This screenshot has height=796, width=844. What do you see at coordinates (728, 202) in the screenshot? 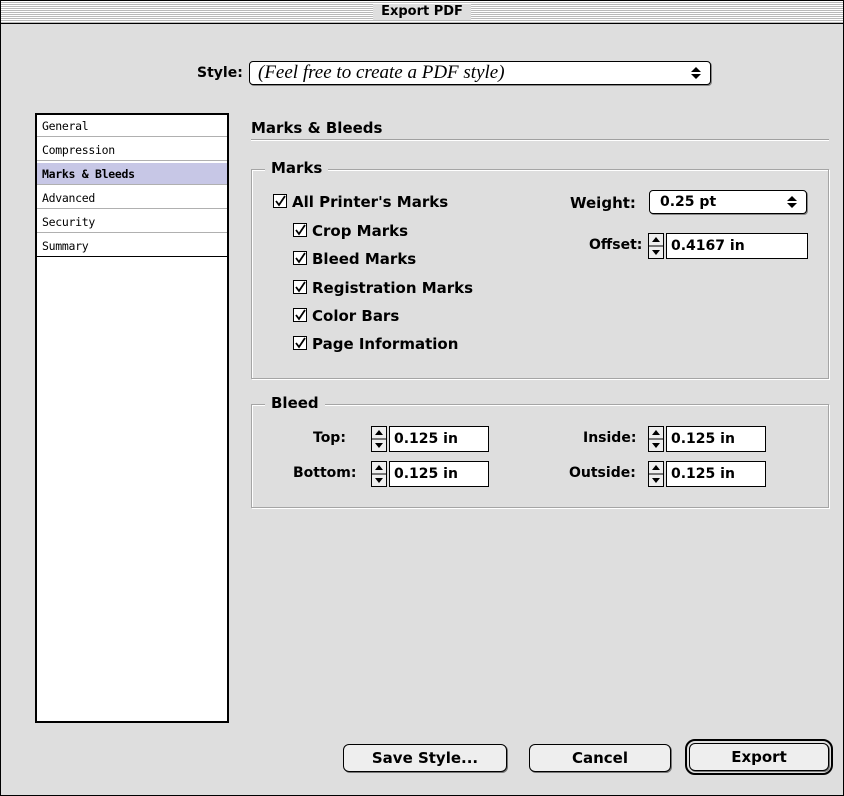
I see `weight-popup: 0.25 pt` at bounding box center [728, 202].